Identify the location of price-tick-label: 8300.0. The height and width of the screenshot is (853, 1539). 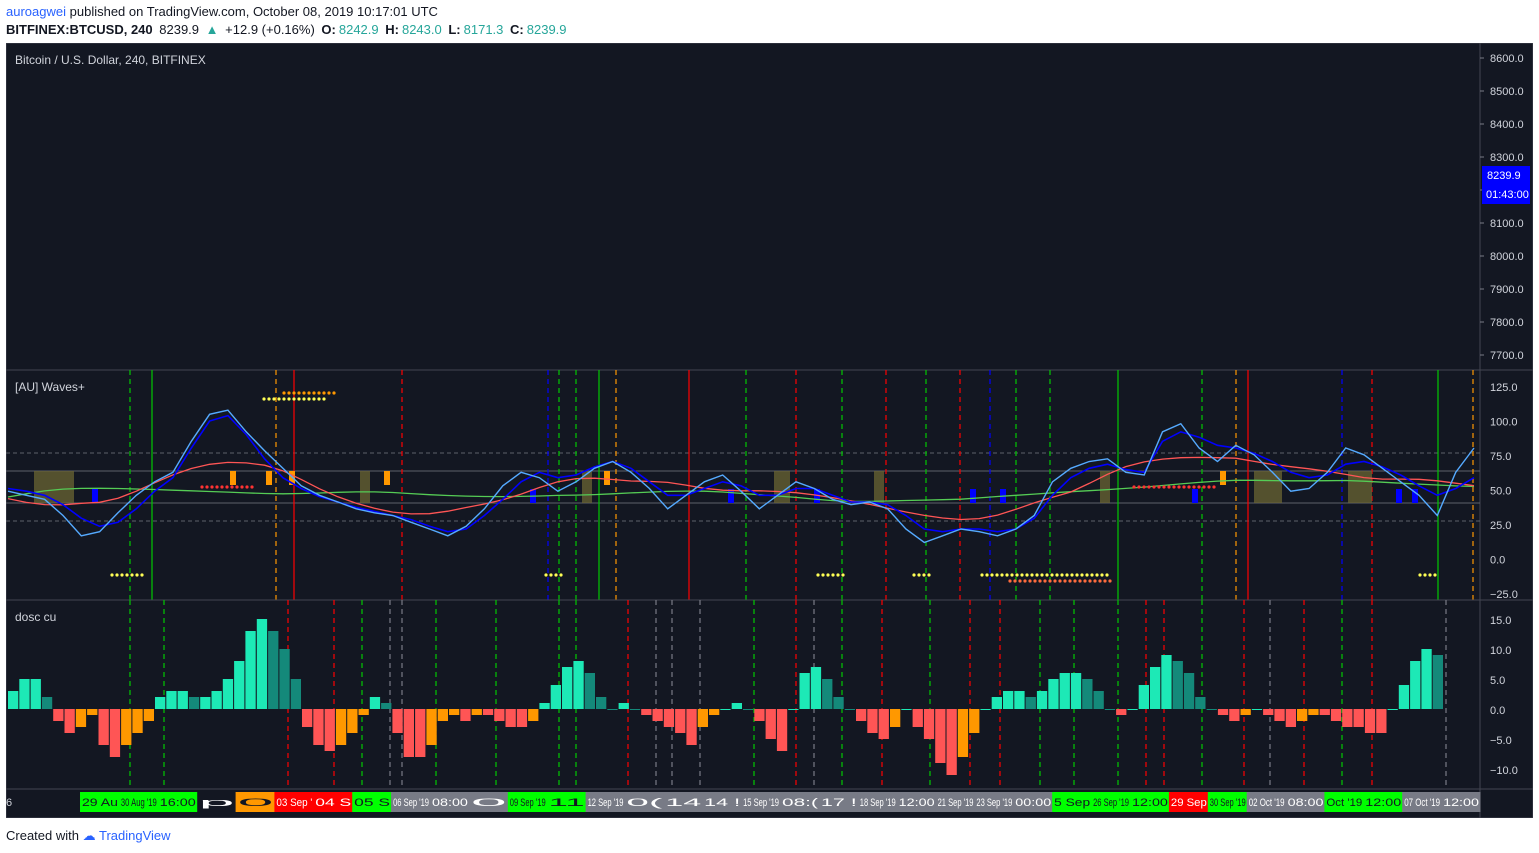
(1507, 158).